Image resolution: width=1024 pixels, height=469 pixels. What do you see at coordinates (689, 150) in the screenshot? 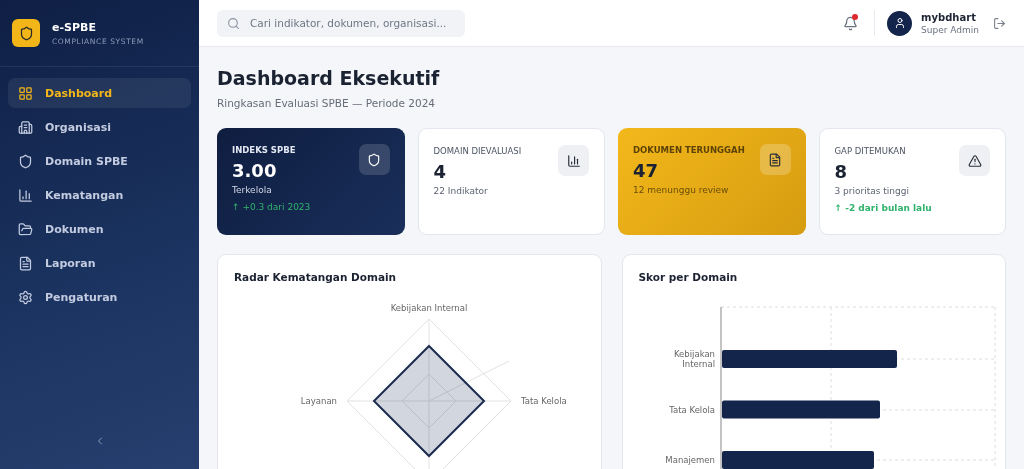
I see `stat-label: DOKUMEN TERUNGGAH` at bounding box center [689, 150].